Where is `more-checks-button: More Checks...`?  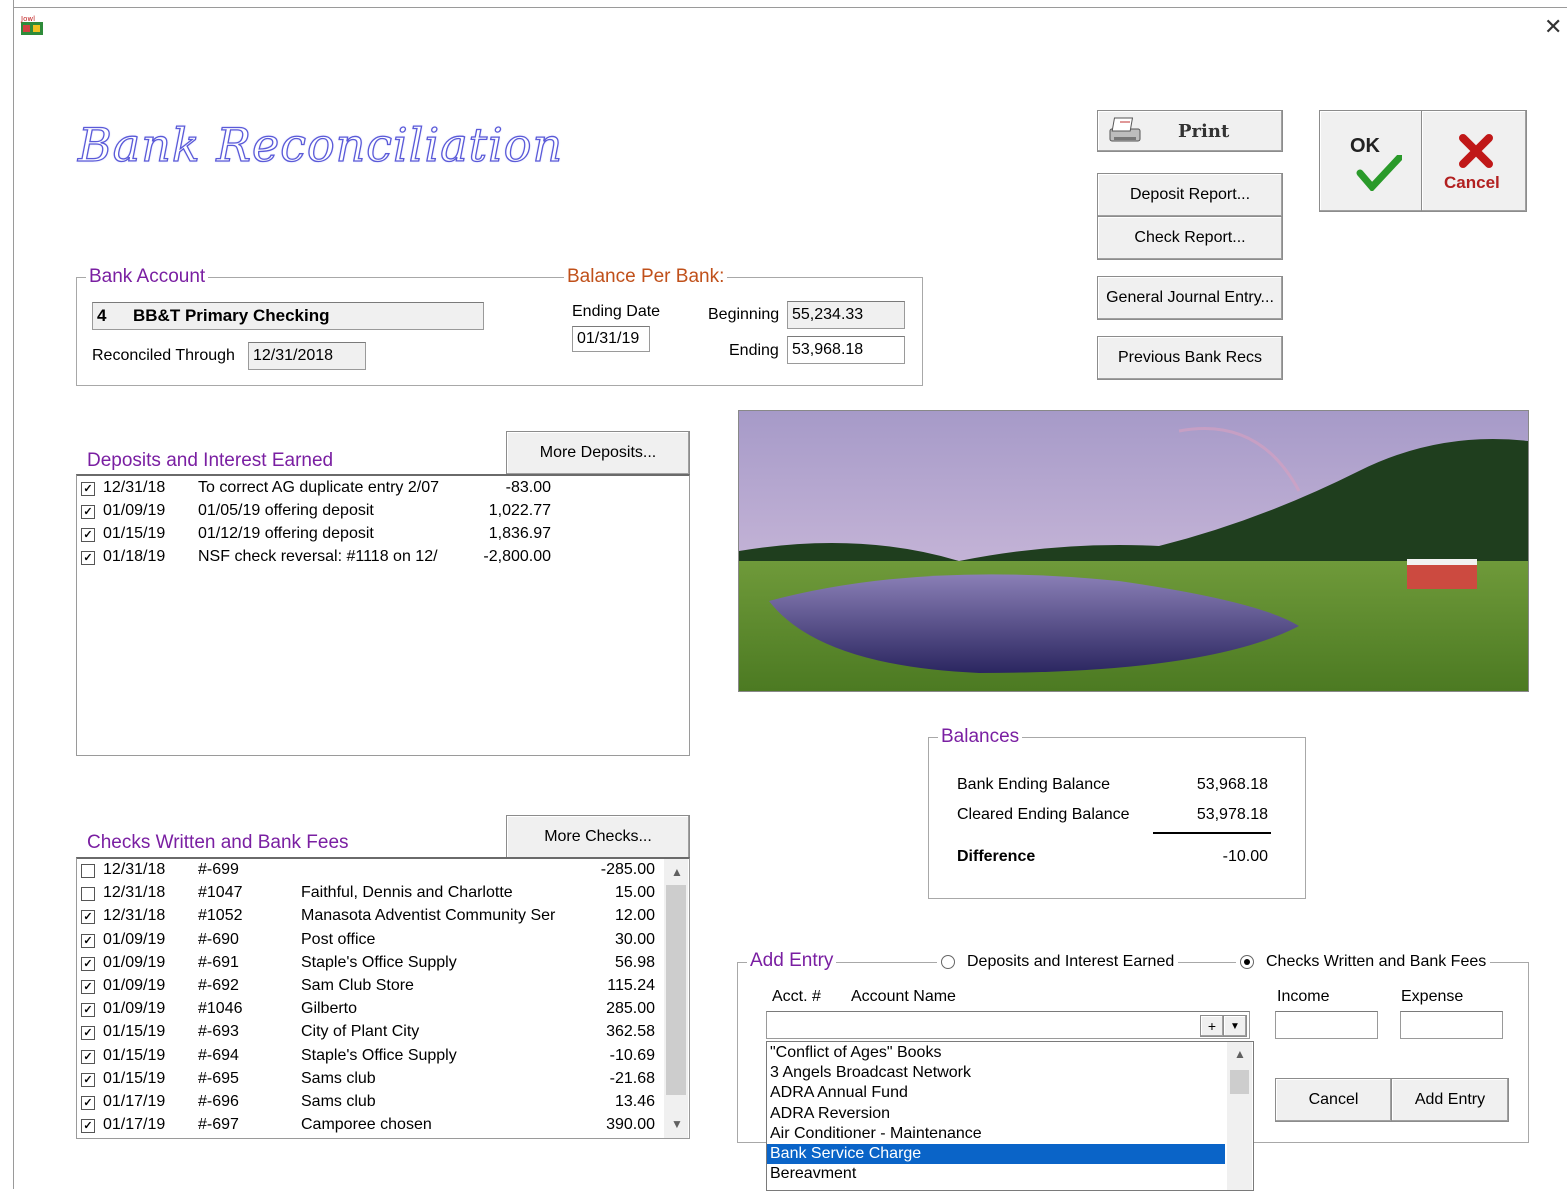 more-checks-button: More Checks... is located at coordinates (598, 837).